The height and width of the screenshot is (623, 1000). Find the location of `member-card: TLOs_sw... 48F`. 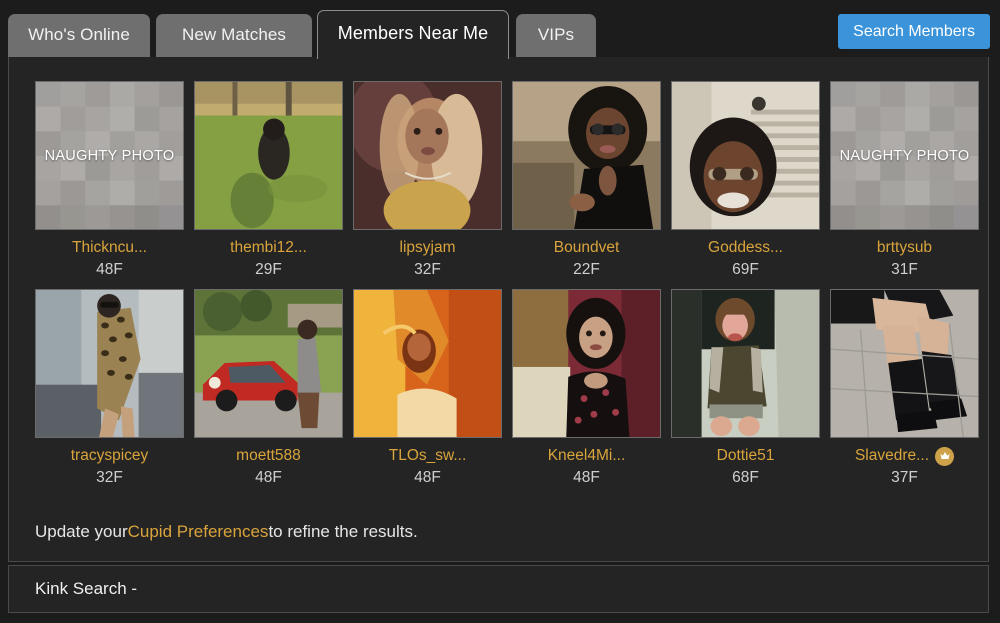

member-card: TLOs_sw... 48F is located at coordinates (427, 388).